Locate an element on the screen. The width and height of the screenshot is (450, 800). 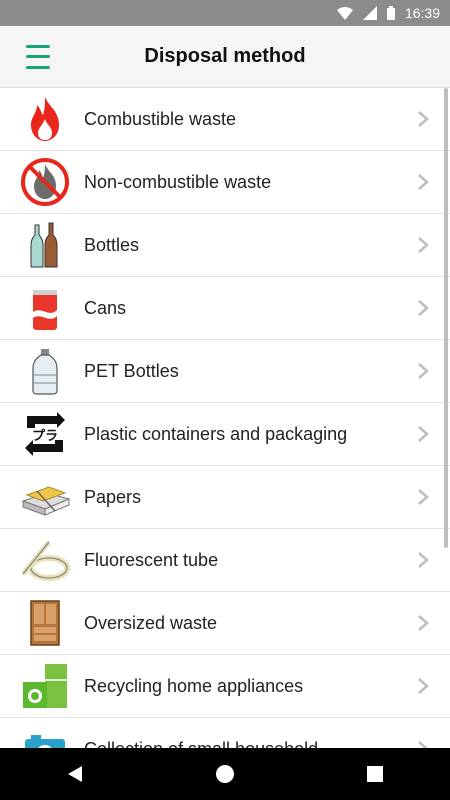
list-item-fluorescent-tube: Fluorescent tube is located at coordinates (225, 560).